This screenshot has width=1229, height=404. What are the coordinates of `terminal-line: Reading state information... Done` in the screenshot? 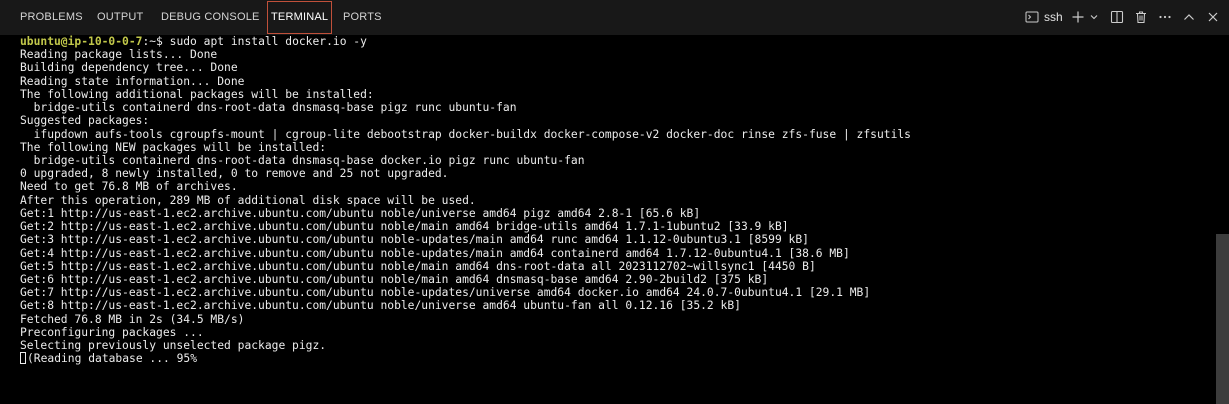 It's located at (132, 81).